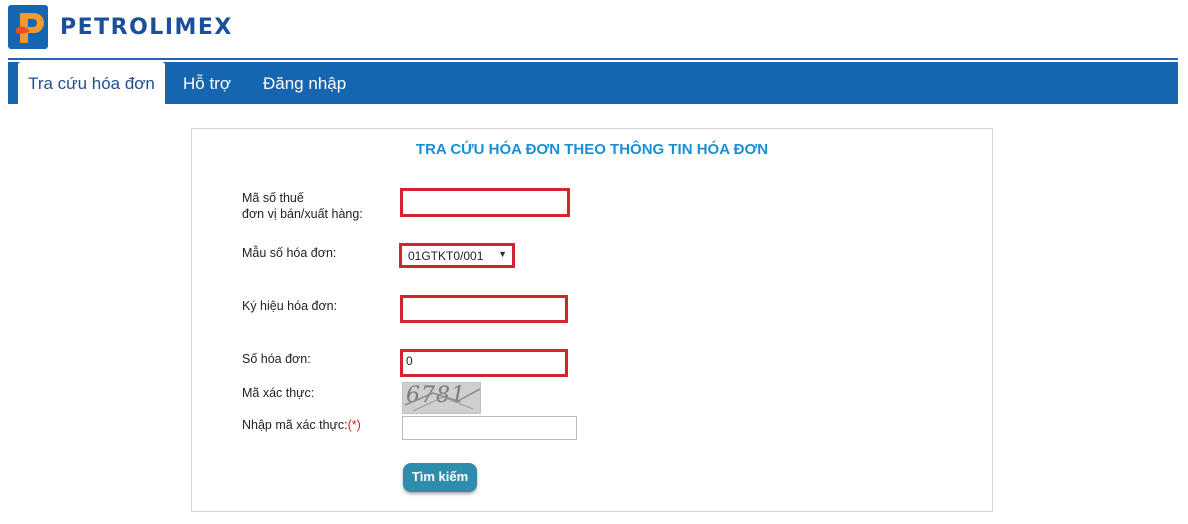 The image size is (1188, 524). What do you see at coordinates (289, 253) in the screenshot?
I see `invoice-template-label: Mẫu số hóa đơn:` at bounding box center [289, 253].